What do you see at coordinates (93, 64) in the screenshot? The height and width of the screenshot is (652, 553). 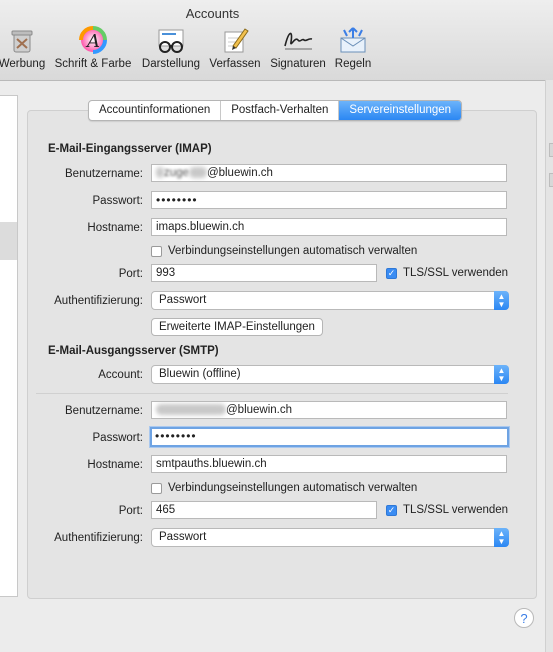 I see `toolbar-label: Schrift & Farbe` at bounding box center [93, 64].